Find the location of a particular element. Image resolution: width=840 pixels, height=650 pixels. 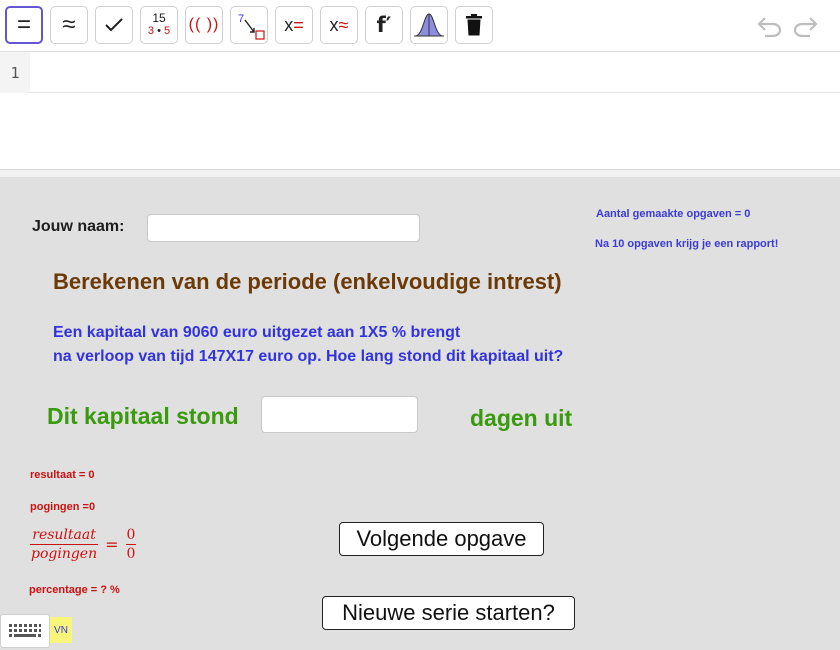

nsolve-tool-button: x≈ is located at coordinates (339, 25).